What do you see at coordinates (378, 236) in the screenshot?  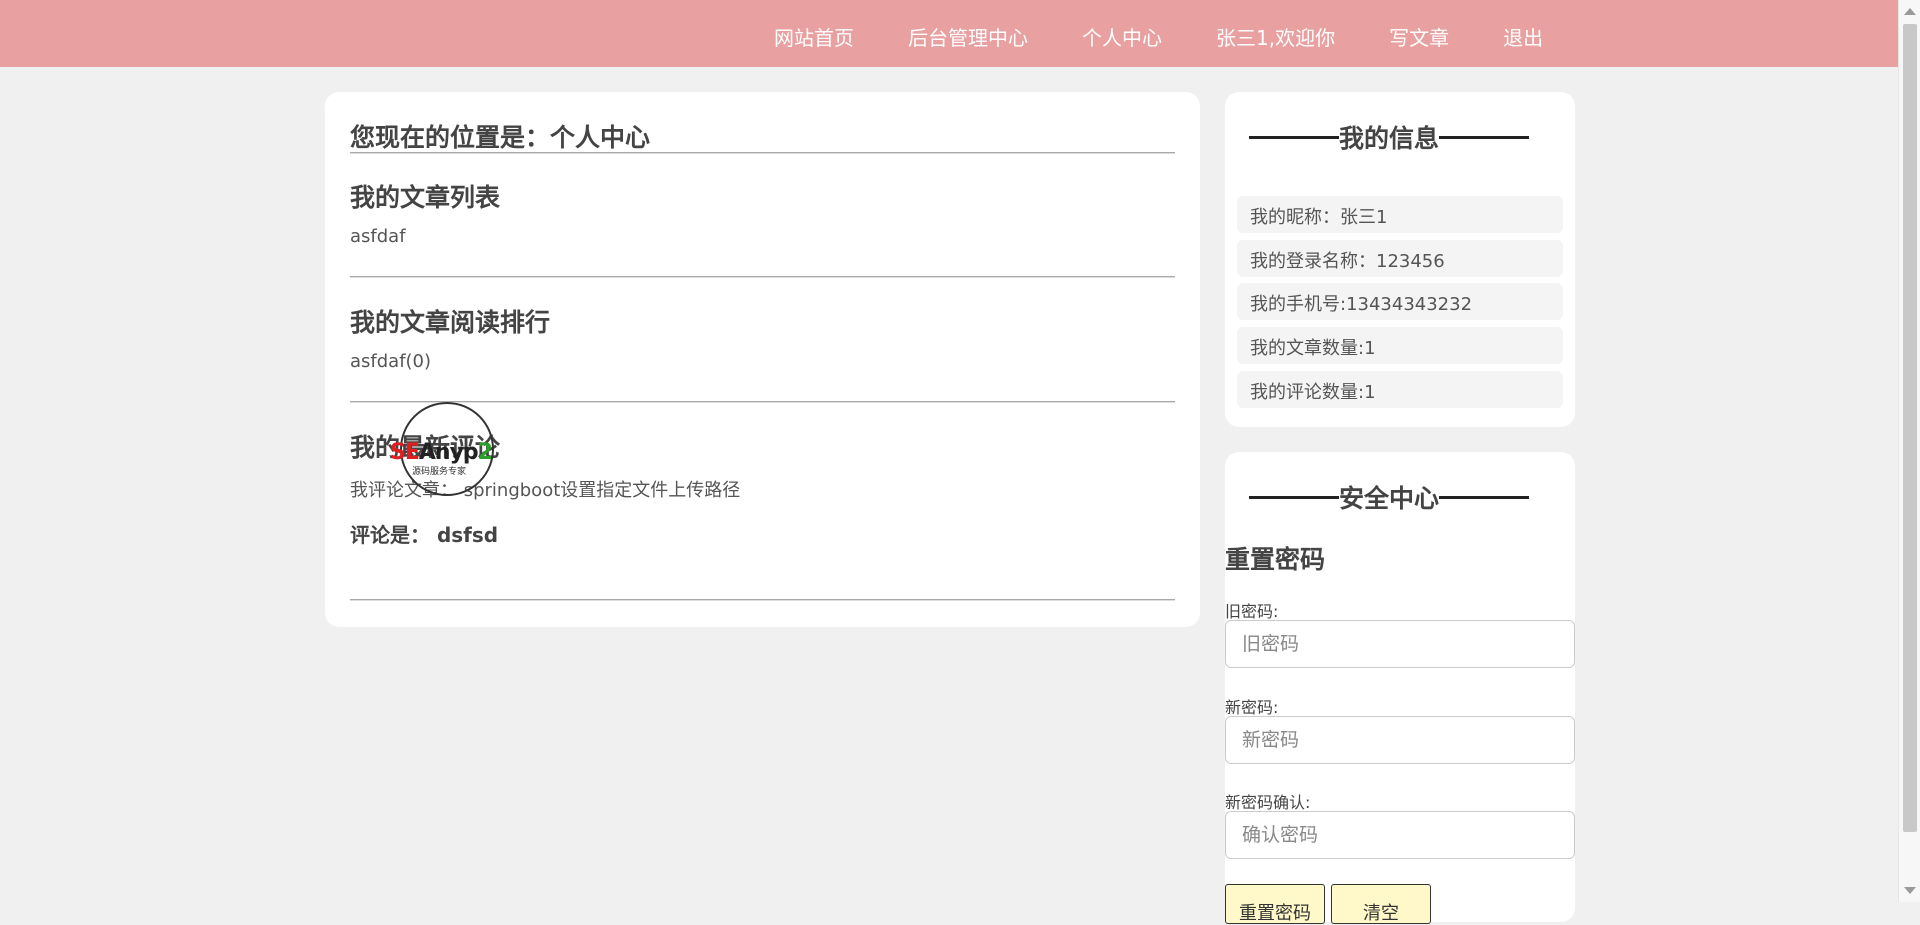 I see `article-list-item: asfdaf` at bounding box center [378, 236].